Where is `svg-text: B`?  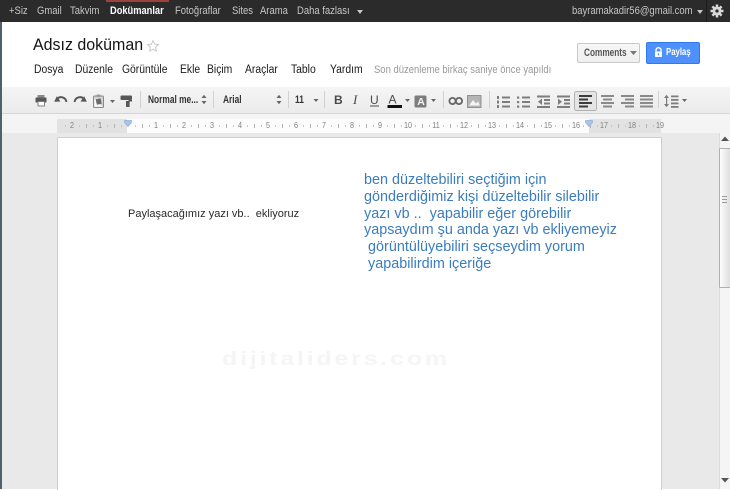 svg-text: B is located at coordinates (338, 100).